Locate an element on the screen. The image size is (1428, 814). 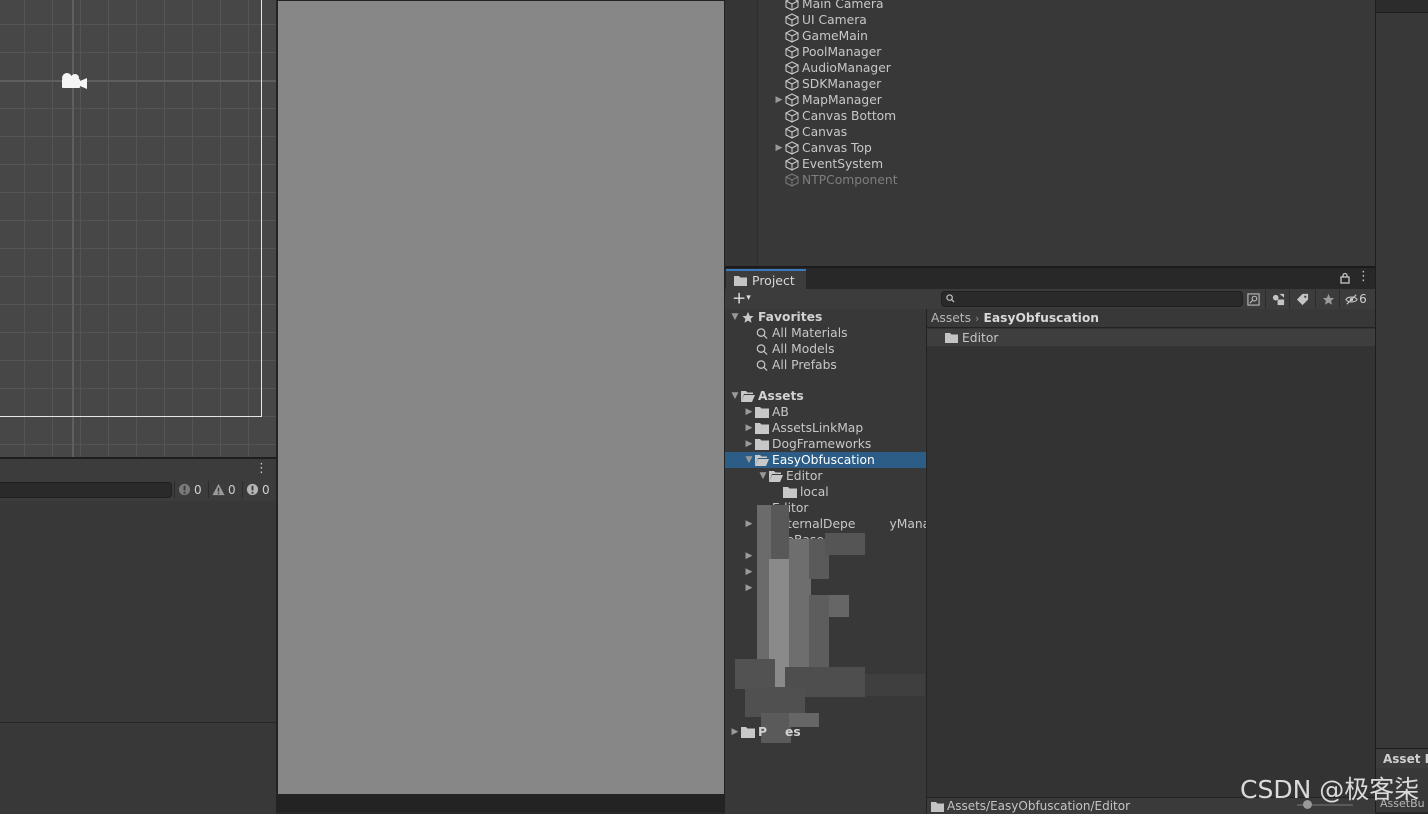
filter-by-type-button is located at coordinates (1277, 299).